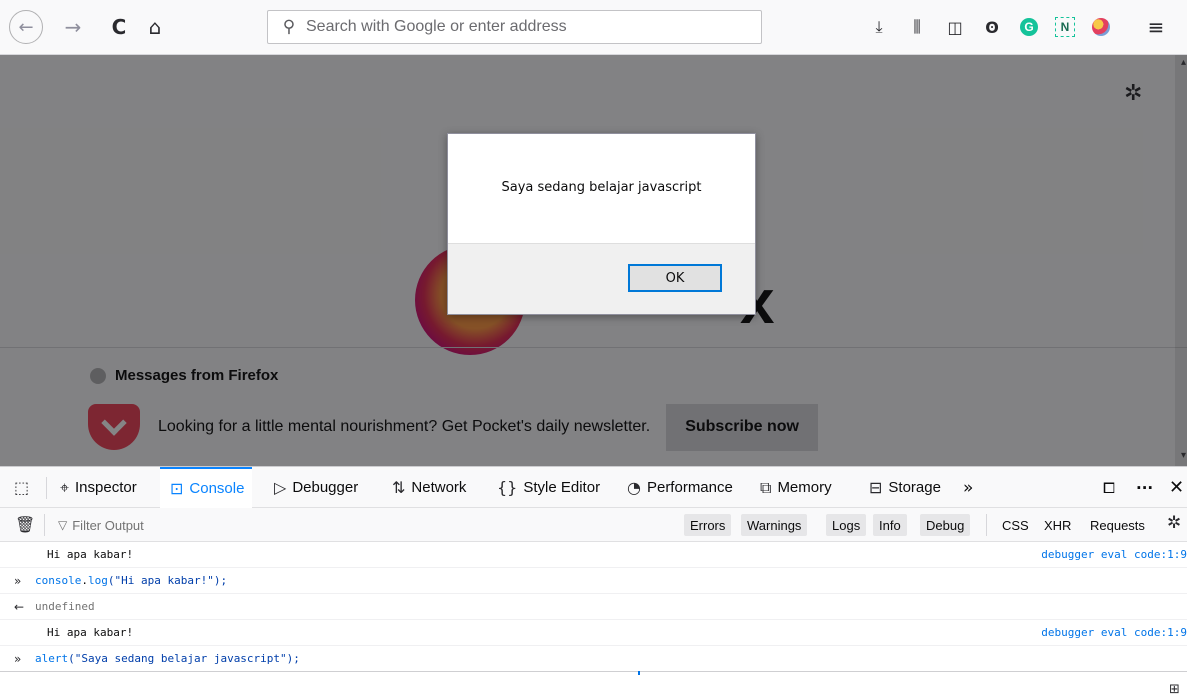 Image resolution: width=1187 pixels, height=700 pixels. Describe the element at coordinates (876, 487) in the screenshot. I see `storage-icon: ⊟` at that location.